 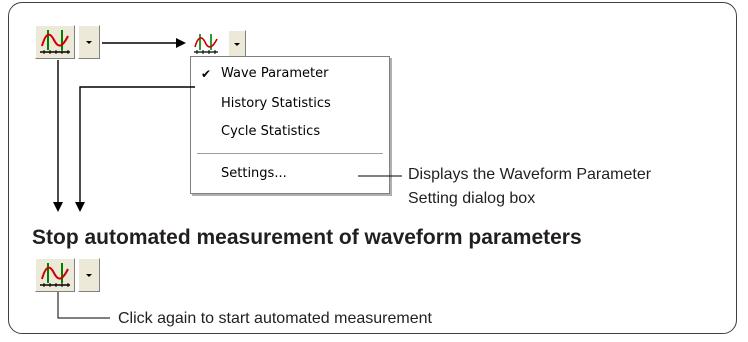 I want to click on click-again-leader-line, so click(x=83, y=305).